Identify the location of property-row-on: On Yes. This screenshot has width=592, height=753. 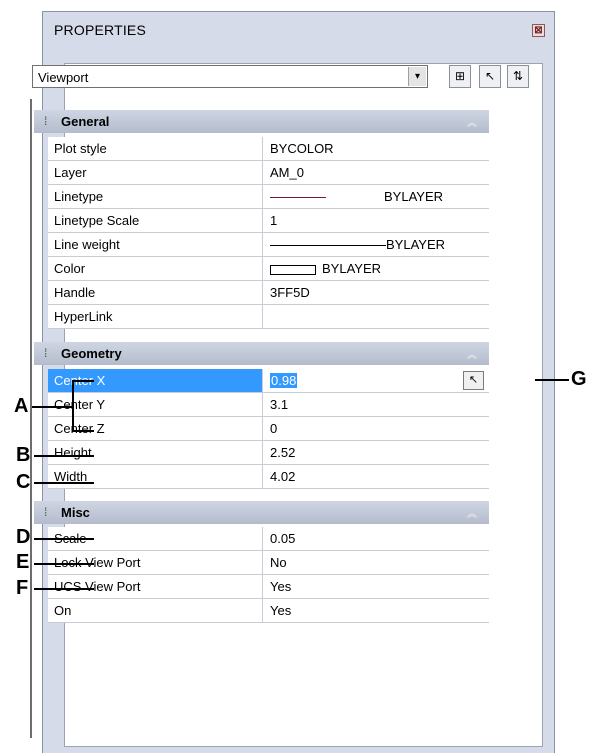
(268, 611).